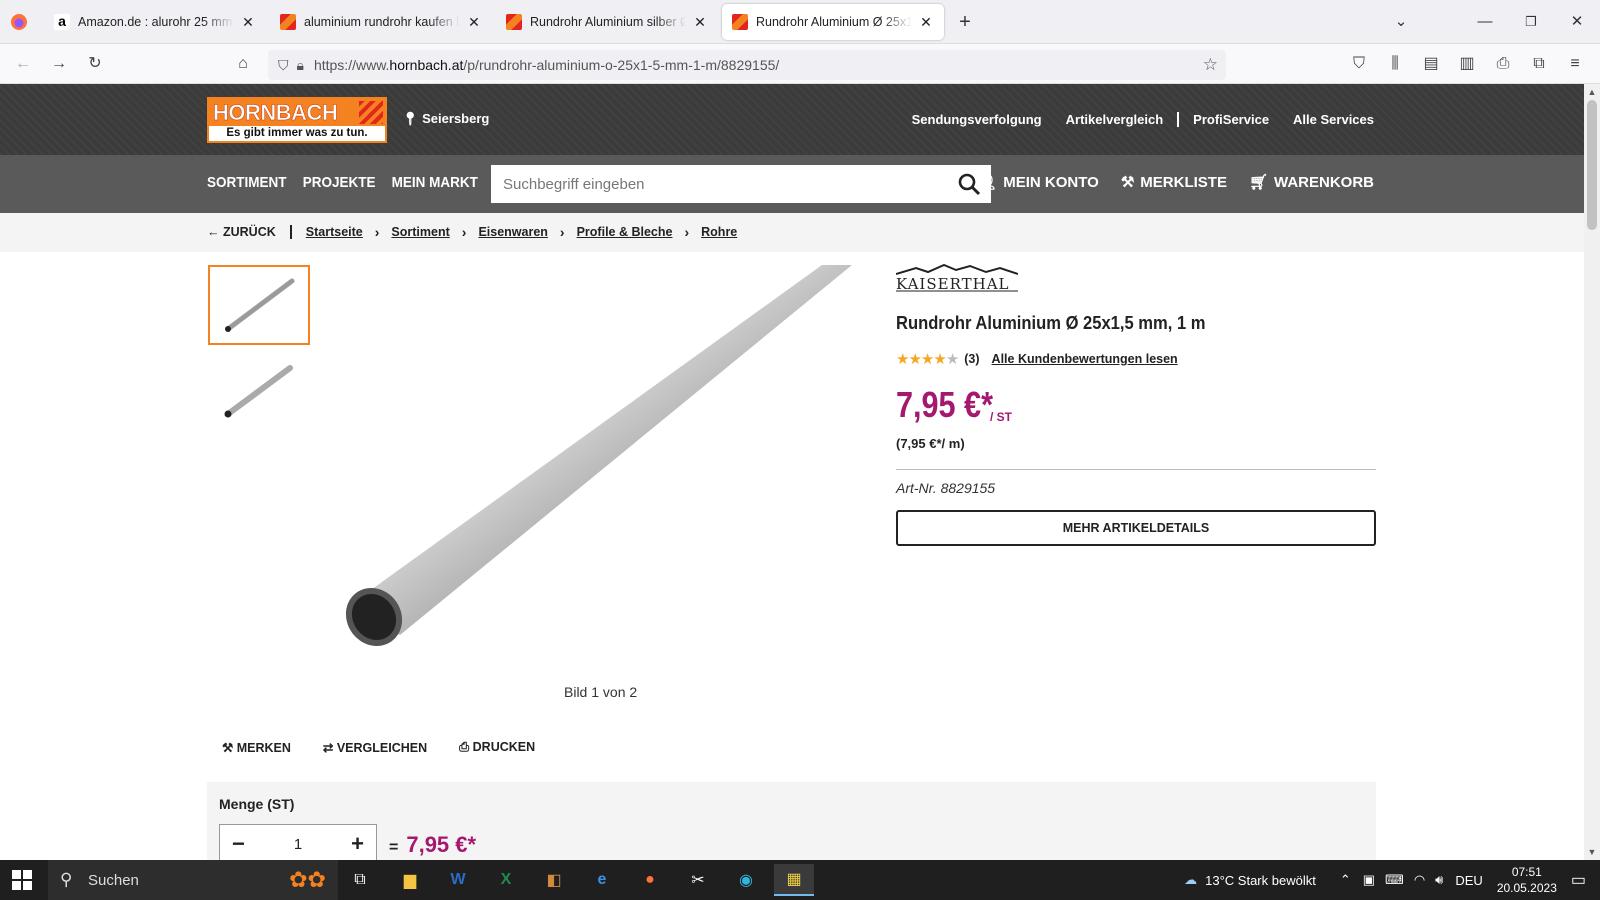 This screenshot has height=900, width=1600. Describe the element at coordinates (1333, 119) in the screenshot. I see `link-alle-services: Alle Services` at that location.